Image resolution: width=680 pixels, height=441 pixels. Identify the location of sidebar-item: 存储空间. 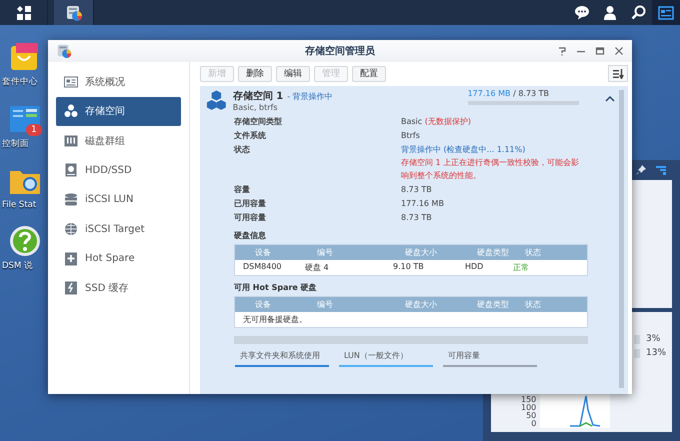
(118, 111).